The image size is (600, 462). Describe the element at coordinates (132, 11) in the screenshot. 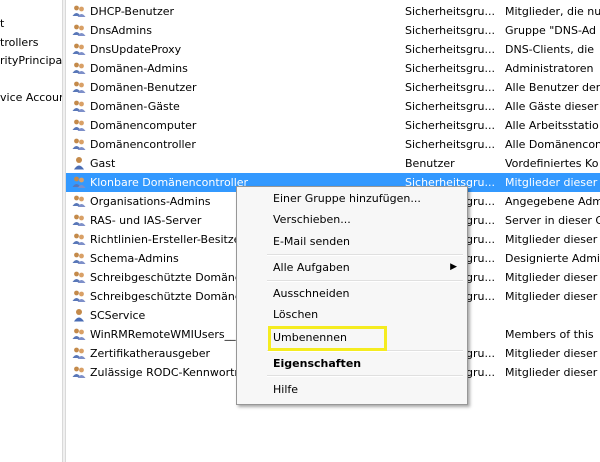

I see `name-text: DHCP-Benutzer` at that location.